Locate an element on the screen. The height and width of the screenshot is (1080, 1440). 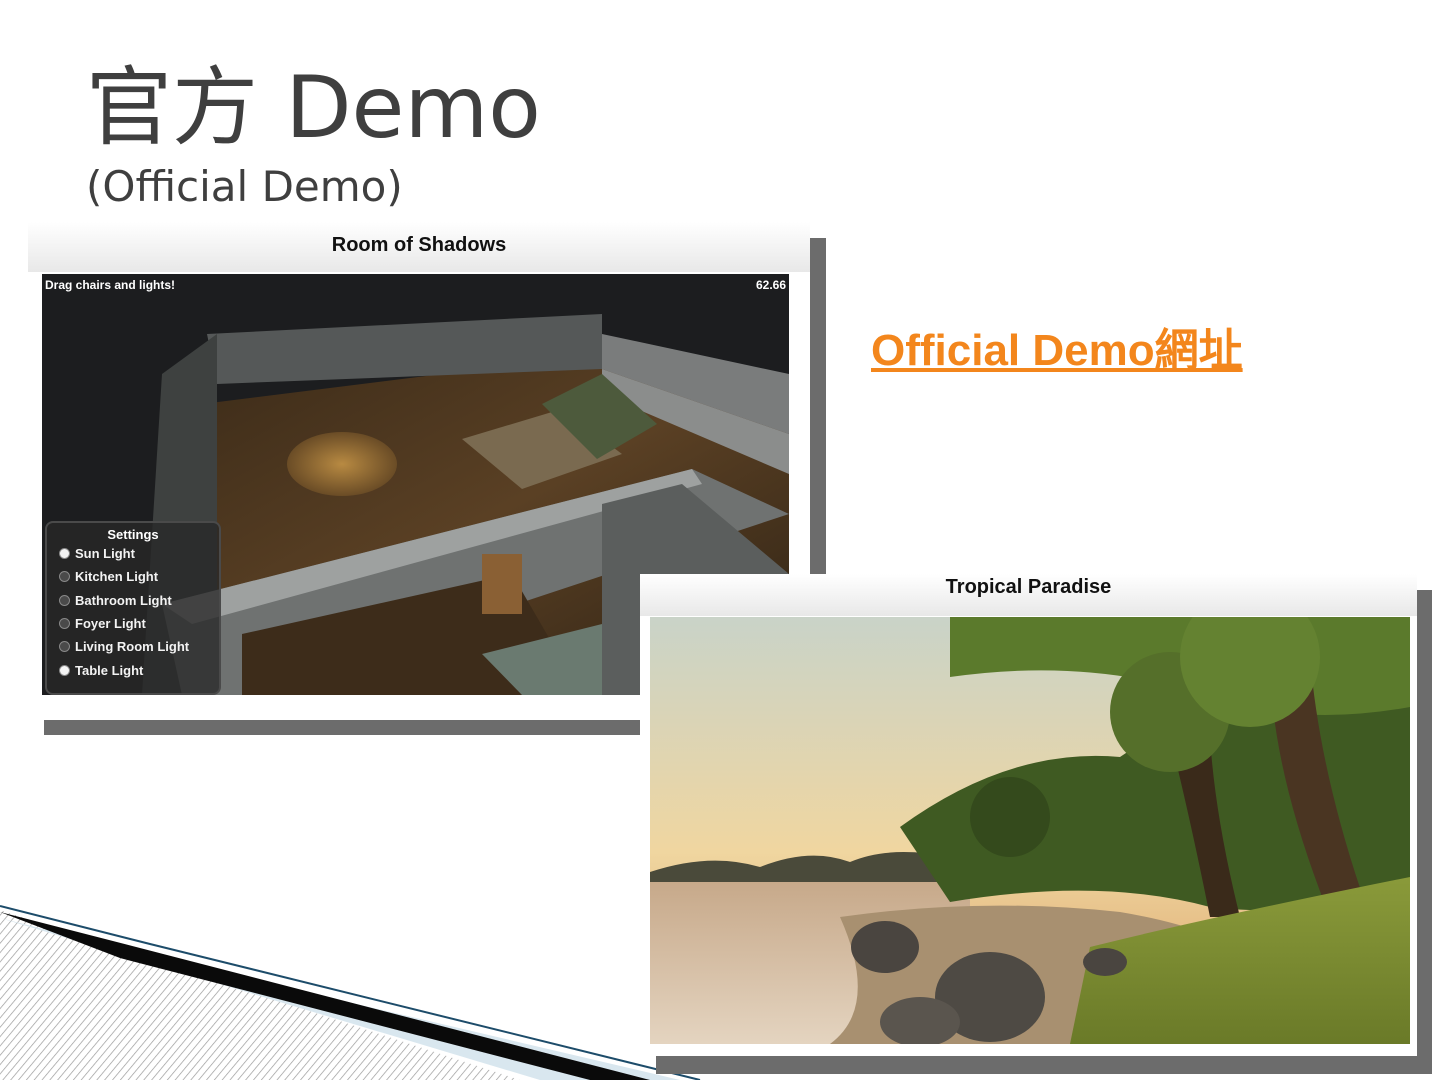
option-table-light: Table Light is located at coordinates (133, 669).